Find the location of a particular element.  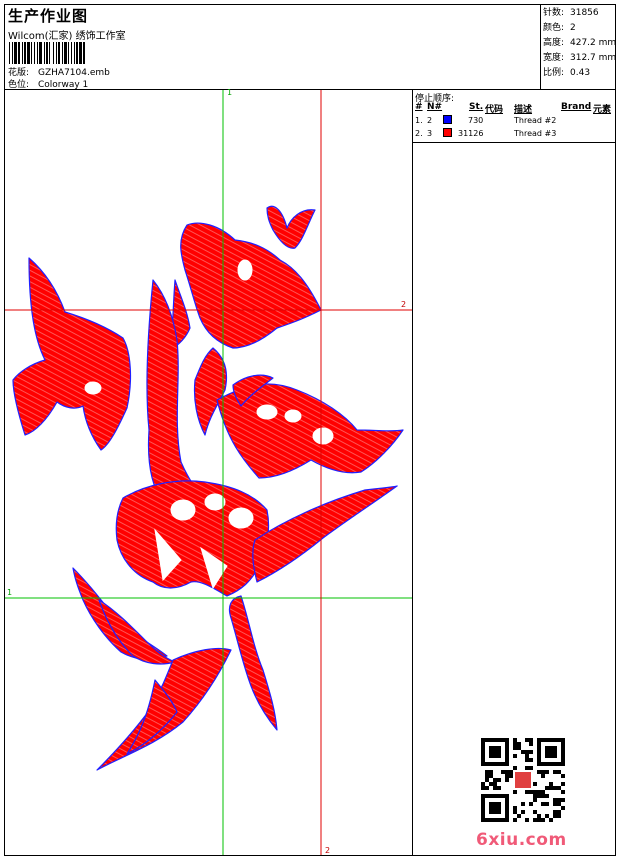

row-2-n: 3 is located at coordinates (430, 133).